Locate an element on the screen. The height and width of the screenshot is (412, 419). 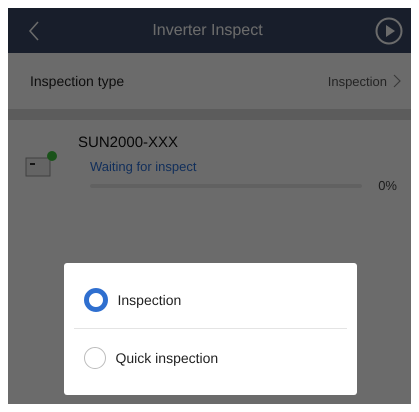
device-name: SUN2000-XXX is located at coordinates (129, 142).